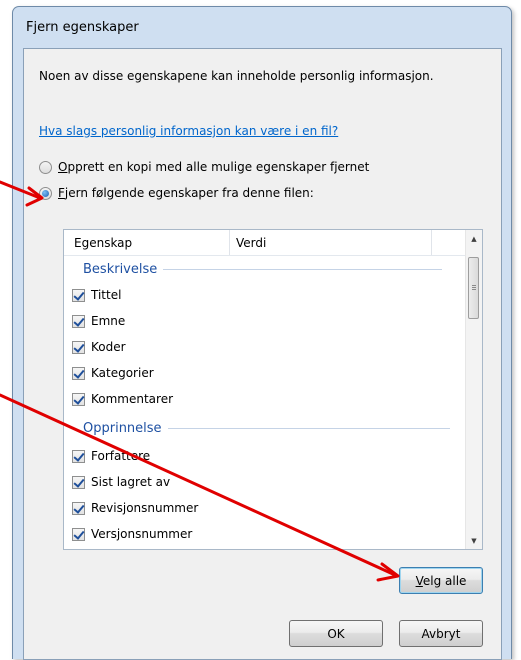  I want to click on list-item: Kommentarer, so click(122, 399).